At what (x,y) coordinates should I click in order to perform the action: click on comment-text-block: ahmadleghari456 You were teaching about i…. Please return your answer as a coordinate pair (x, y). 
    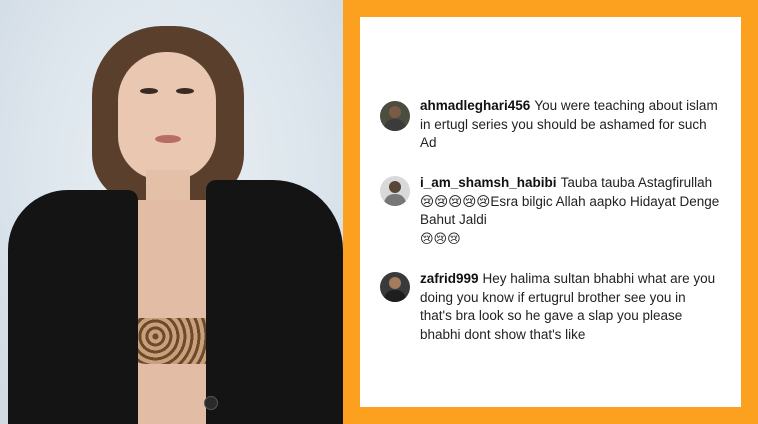
    Looking at the image, I should click on (570, 125).